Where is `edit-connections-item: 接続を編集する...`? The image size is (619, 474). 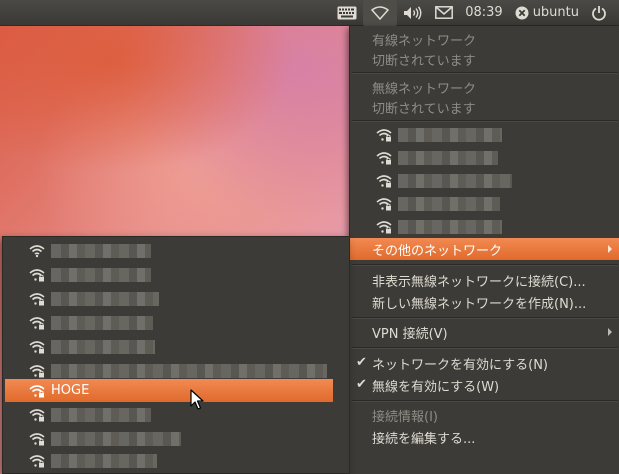
edit-connections-item: 接続を編集する... is located at coordinates (484, 437).